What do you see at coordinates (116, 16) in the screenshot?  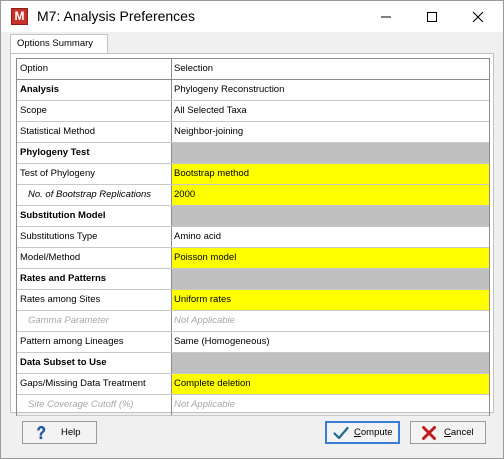 I see `window-title: M7: Analysis Preferences` at bounding box center [116, 16].